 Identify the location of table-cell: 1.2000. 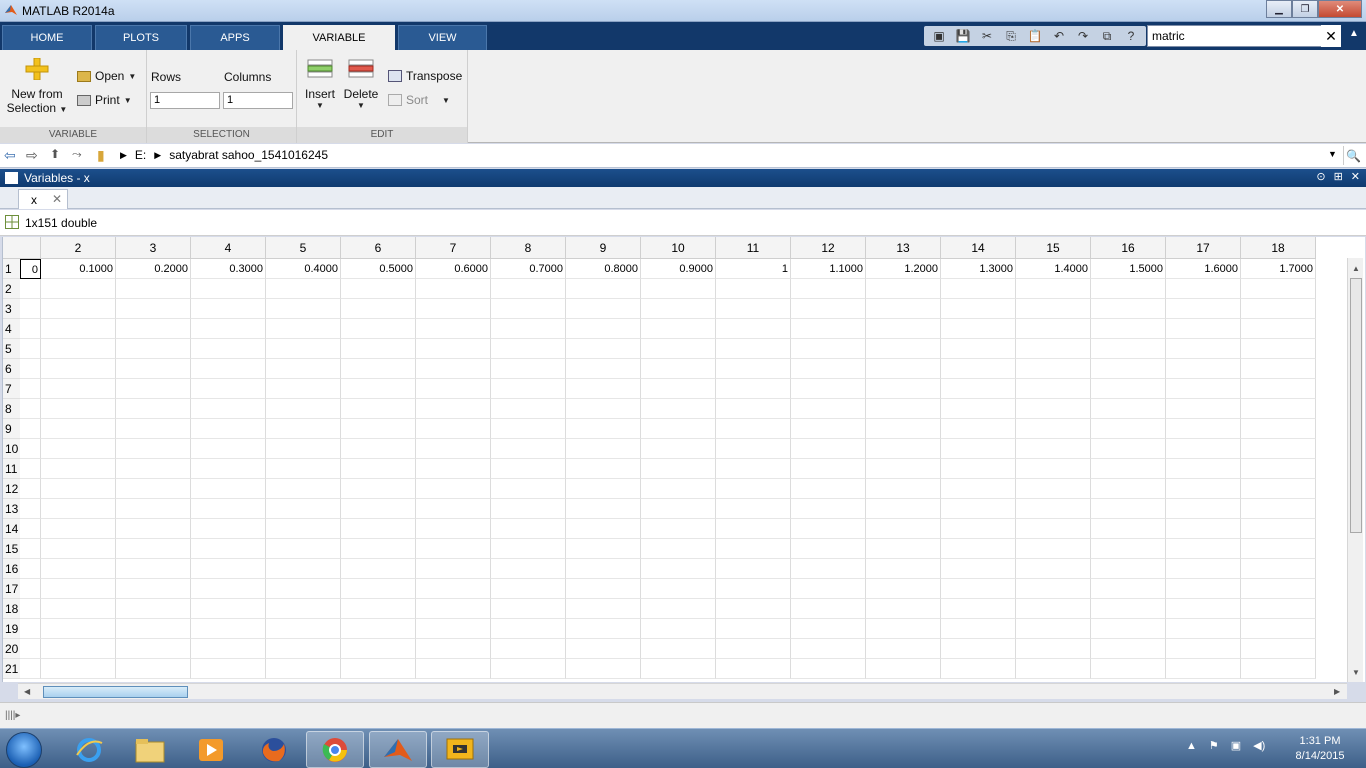
(903, 269).